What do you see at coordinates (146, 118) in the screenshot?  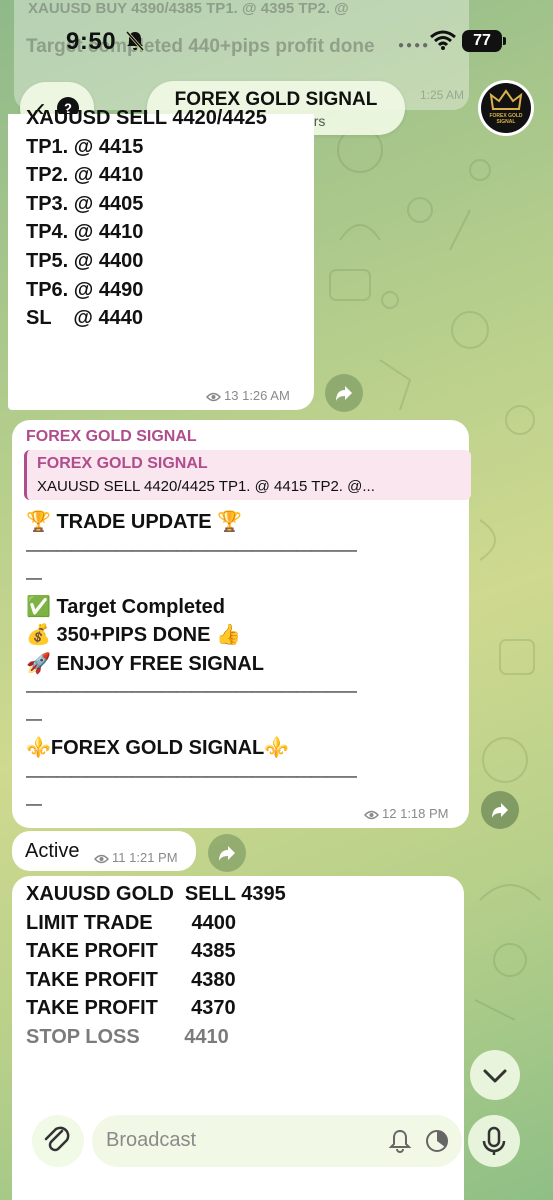 I see `message-line: XAUUSD SELL 4420/4425` at bounding box center [146, 118].